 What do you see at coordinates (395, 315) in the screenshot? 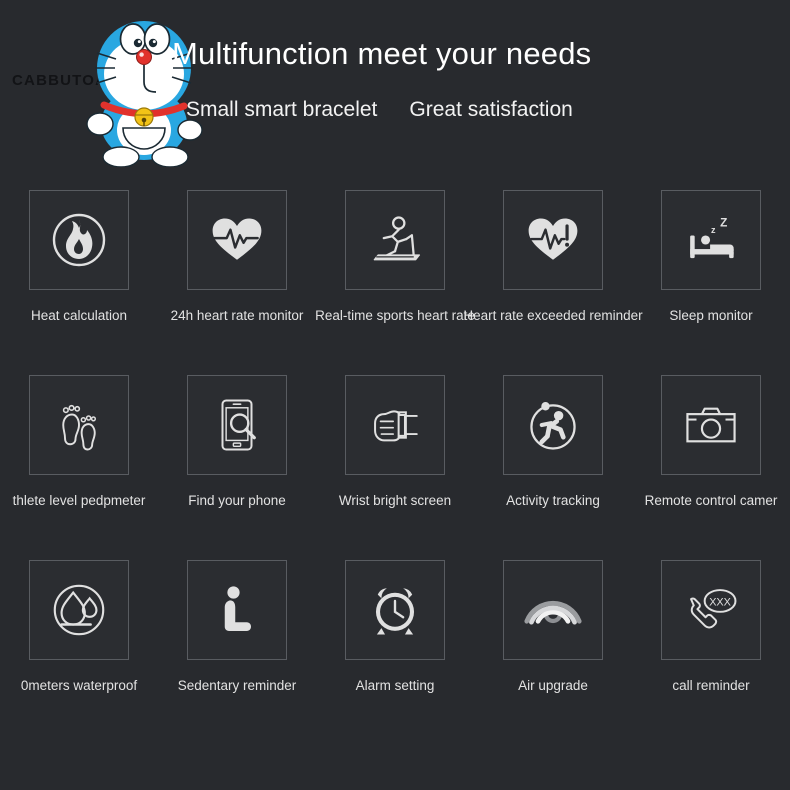
I see `feature-label: Real-time sports heart rate` at bounding box center [395, 315].